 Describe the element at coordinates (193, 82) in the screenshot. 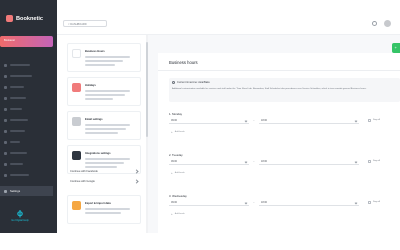

I see `timezone-label: Current timezone: Asia/Baku` at that location.